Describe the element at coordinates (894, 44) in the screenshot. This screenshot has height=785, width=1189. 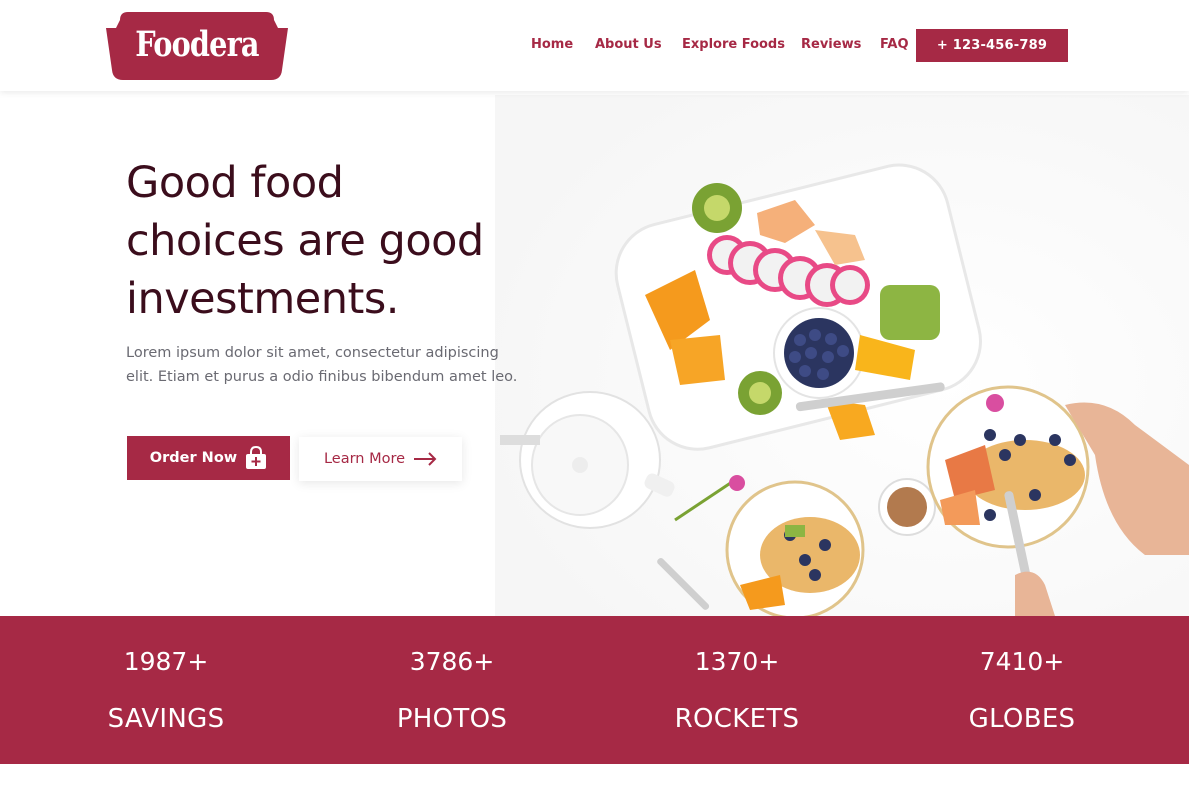
I see `nav-faq-link: FAQ` at that location.